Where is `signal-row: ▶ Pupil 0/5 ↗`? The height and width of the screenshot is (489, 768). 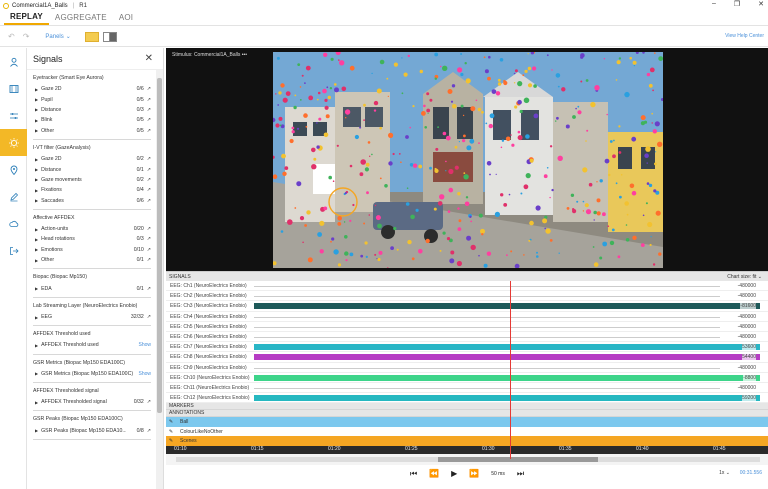
signal-row: ▶ Pupil 0/5 ↗ is located at coordinates (92, 99).